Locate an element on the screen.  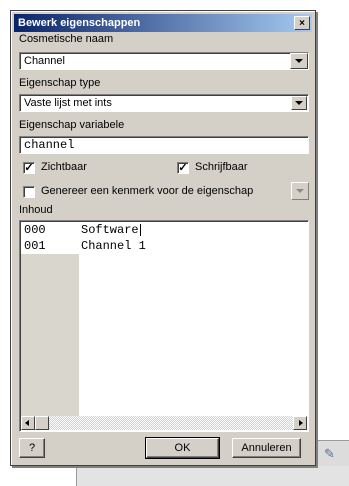
title-bar: Bewerk eigenschappen × is located at coordinates (163, 23).